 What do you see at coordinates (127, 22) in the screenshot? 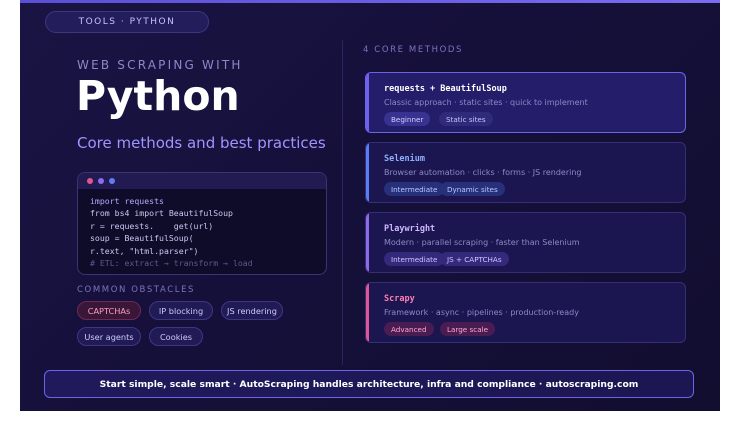
I see `category-tag: TOOLS · PYTHON` at bounding box center [127, 22].